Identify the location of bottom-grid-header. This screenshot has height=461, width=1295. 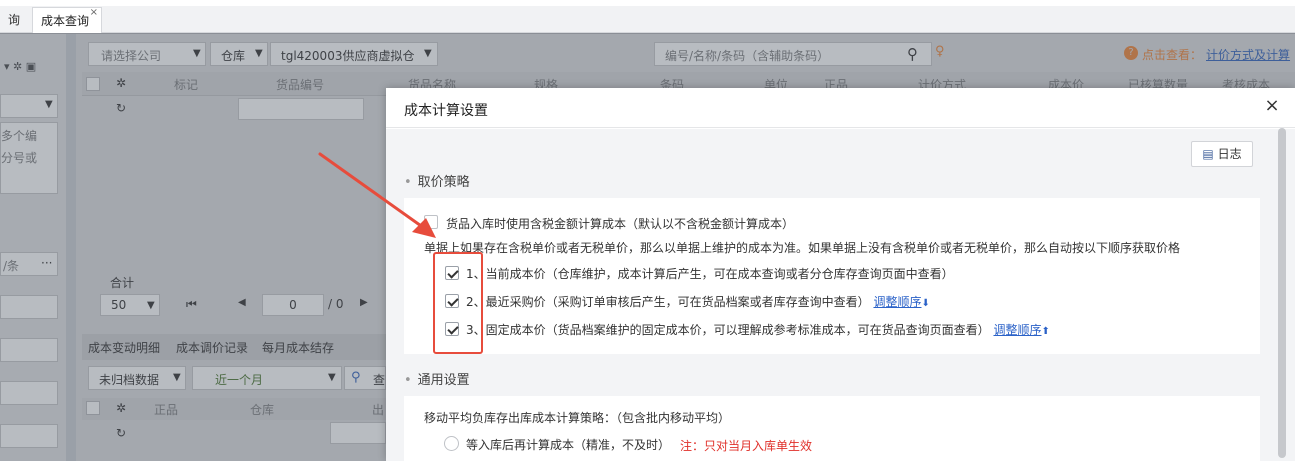
(234, 409).